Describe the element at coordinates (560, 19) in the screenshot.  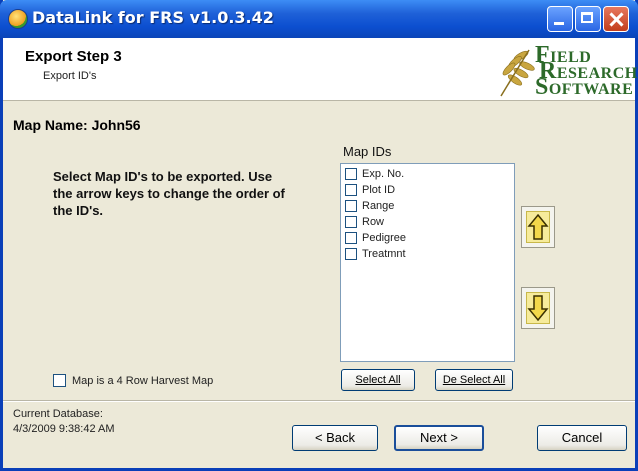
I see `minimize-button` at that location.